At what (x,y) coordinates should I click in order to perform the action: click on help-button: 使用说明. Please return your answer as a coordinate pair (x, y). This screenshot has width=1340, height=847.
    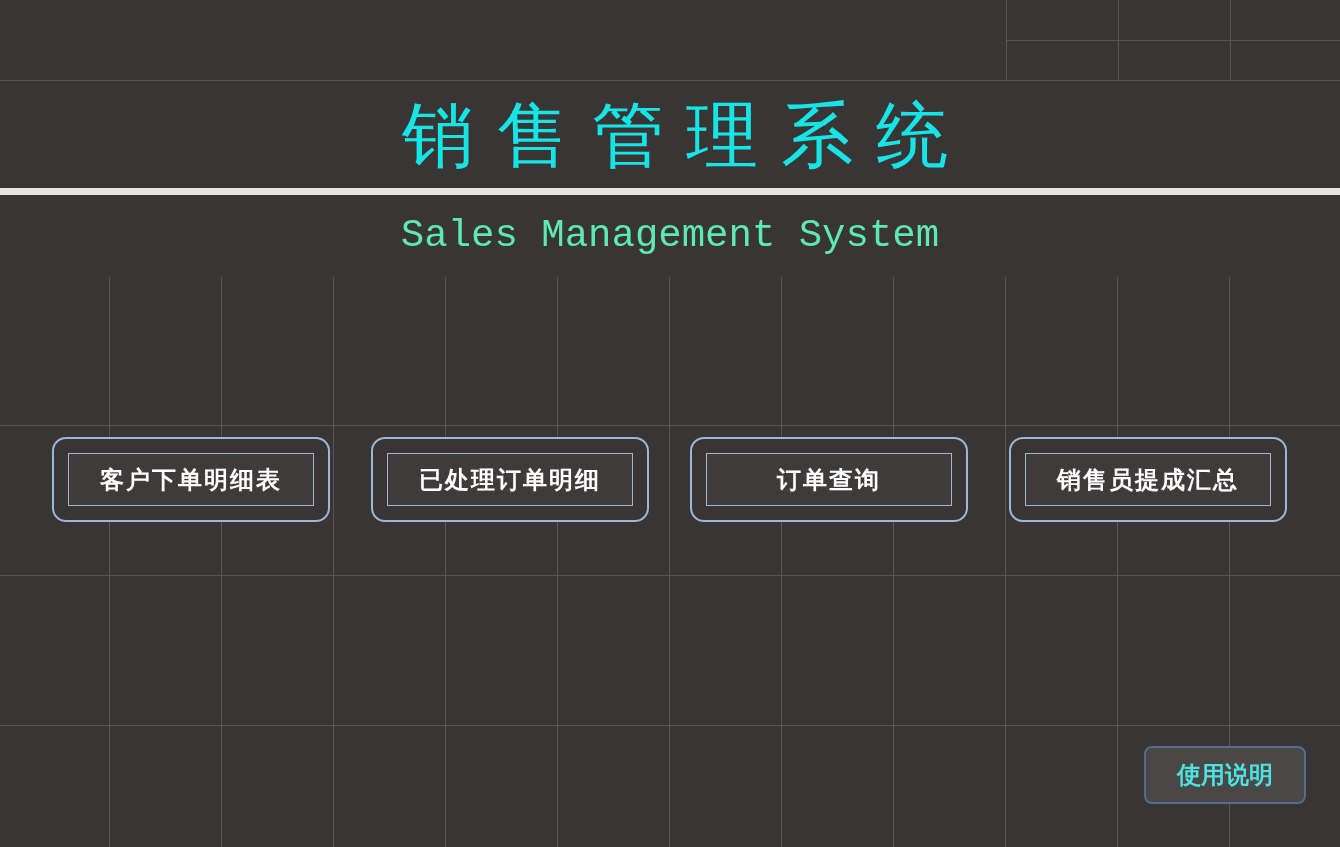
    Looking at the image, I should click on (1225, 775).